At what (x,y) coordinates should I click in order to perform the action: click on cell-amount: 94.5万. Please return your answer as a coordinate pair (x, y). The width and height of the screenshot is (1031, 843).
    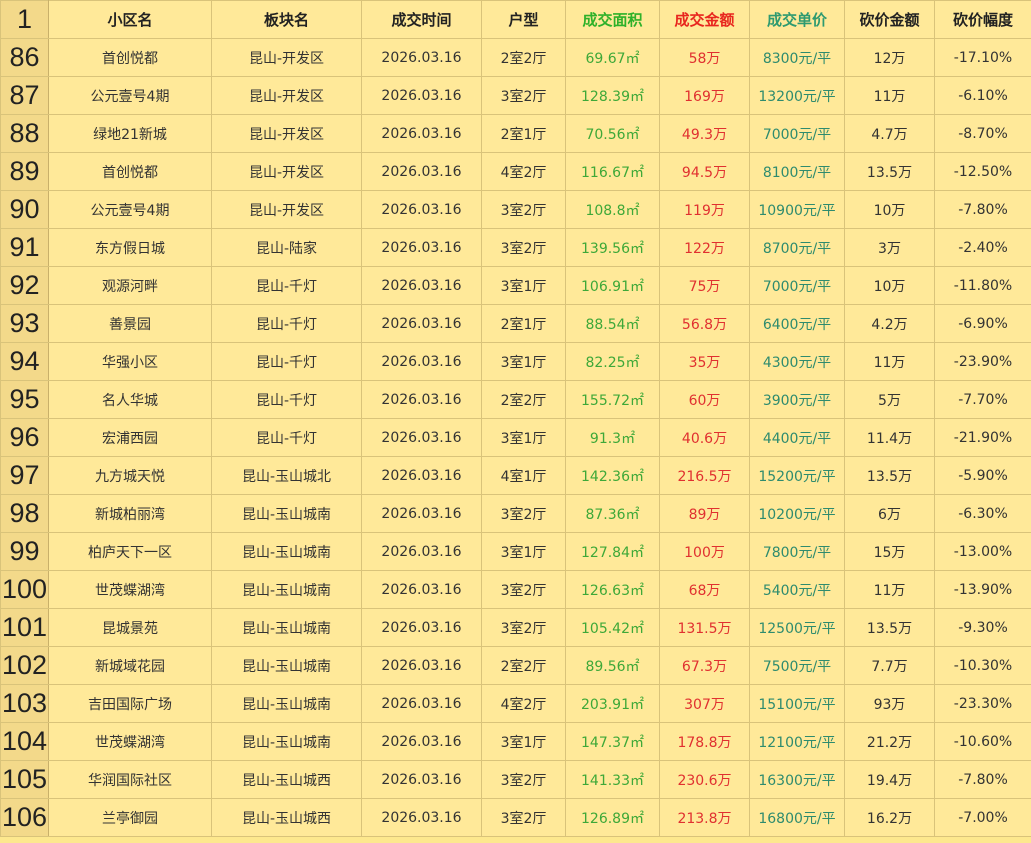
    Looking at the image, I should click on (704, 171).